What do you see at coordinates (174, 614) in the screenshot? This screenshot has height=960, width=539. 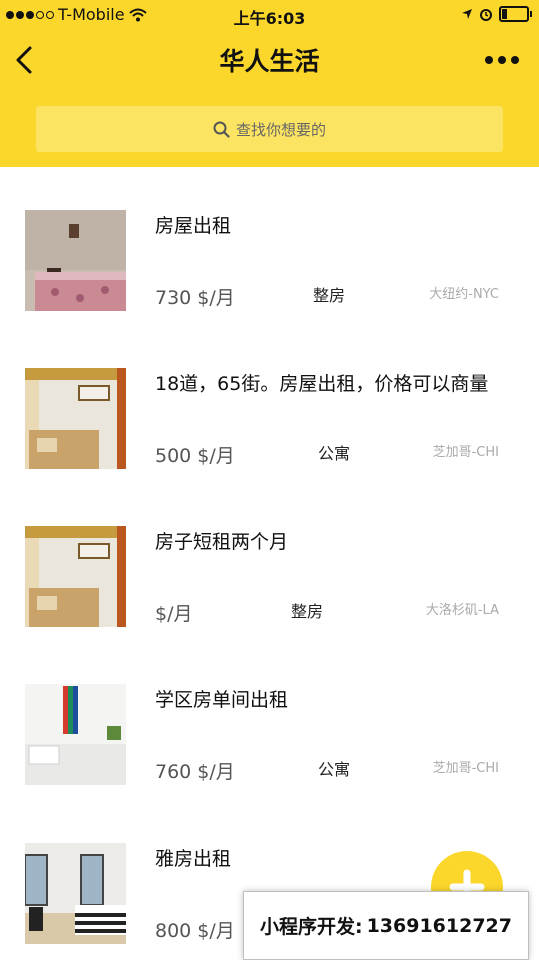 I see `listing-price: $/月` at bounding box center [174, 614].